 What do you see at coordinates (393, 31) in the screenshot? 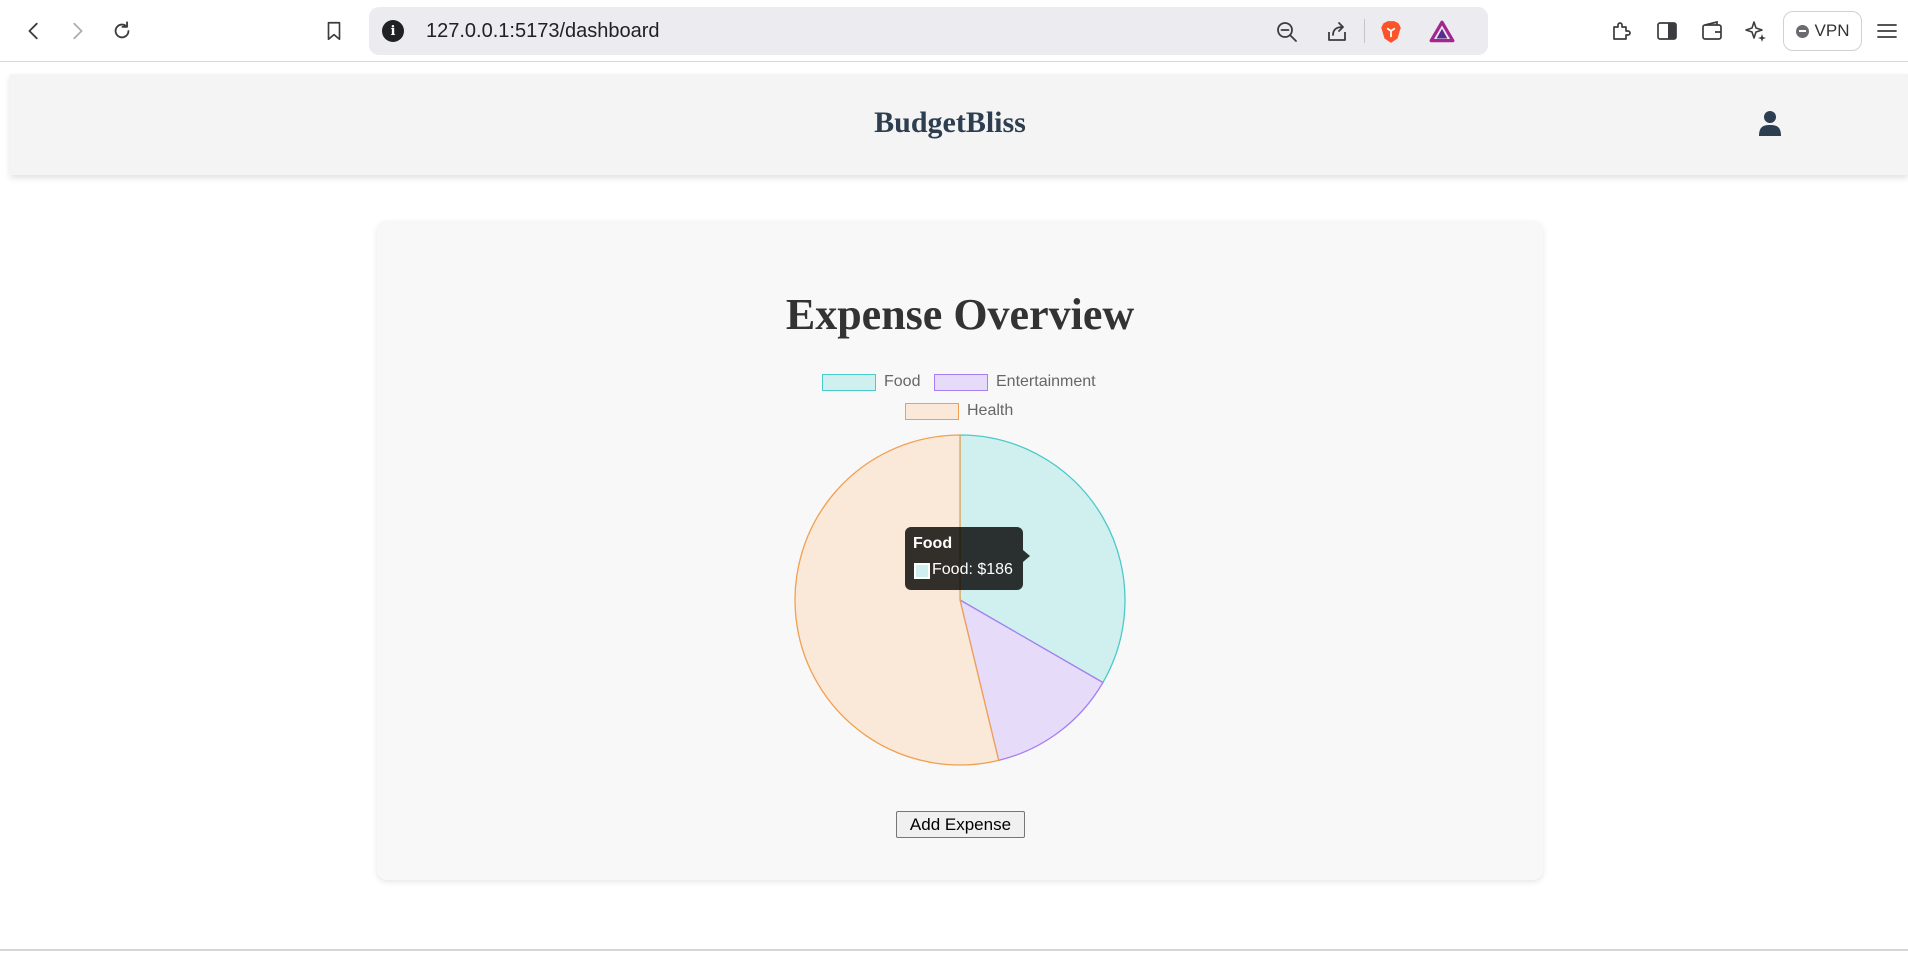
I see `site-info-icon: i` at bounding box center [393, 31].